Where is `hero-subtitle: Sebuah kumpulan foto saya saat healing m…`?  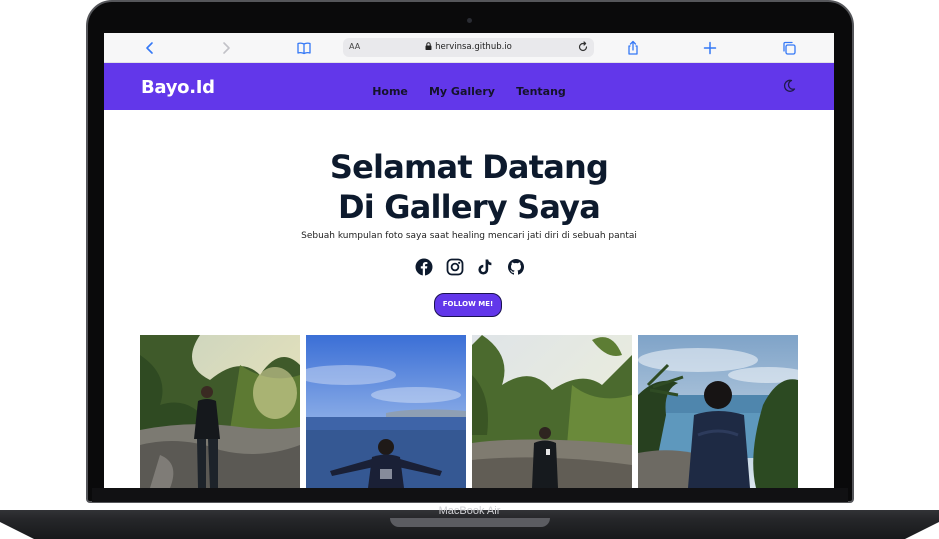 hero-subtitle: Sebuah kumpulan foto saya saat healing m… is located at coordinates (469, 236).